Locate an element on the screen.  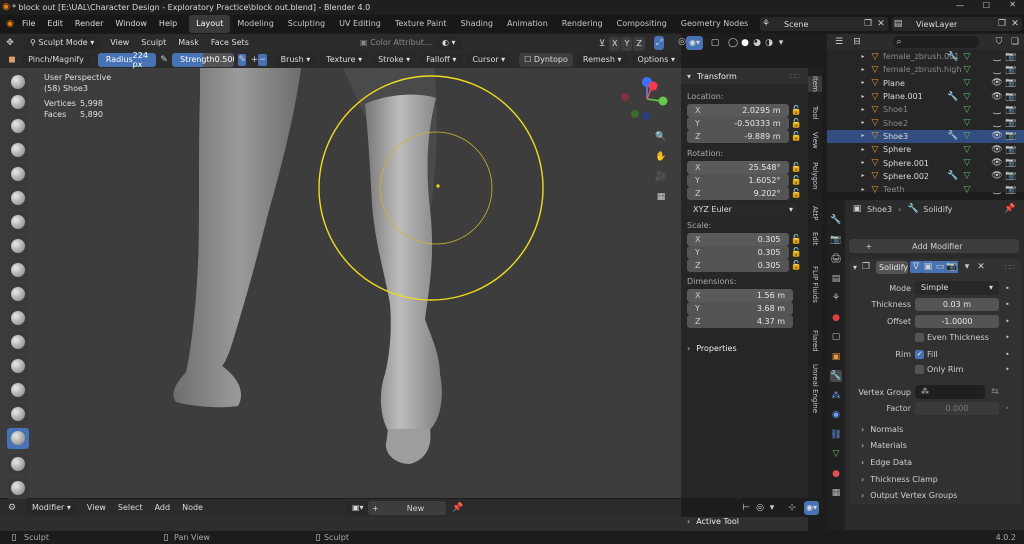
subpanel-thickness-clamp: › Thickness Clamp is located at coordinates (899, 479).